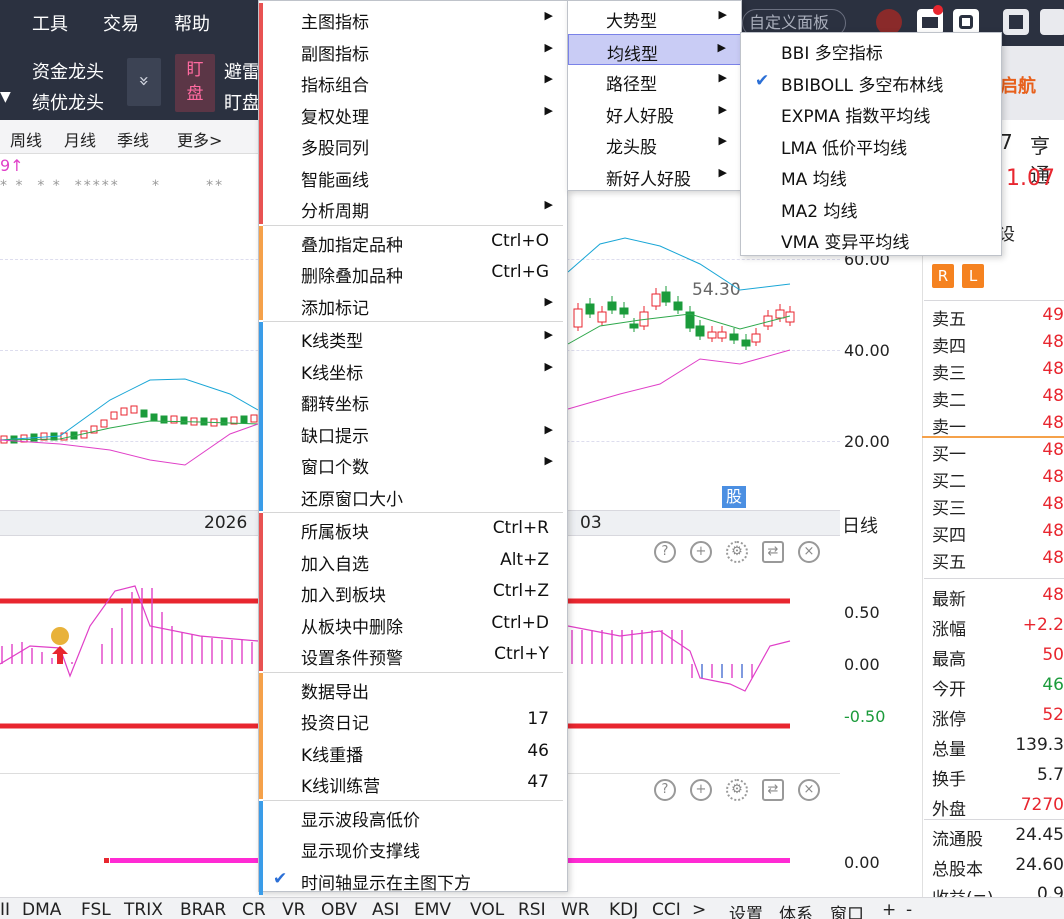 The width and height of the screenshot is (1064, 919). Describe the element at coordinates (413, 18) in the screenshot. I see `context-menu-item: 主图指标 ▶` at that location.